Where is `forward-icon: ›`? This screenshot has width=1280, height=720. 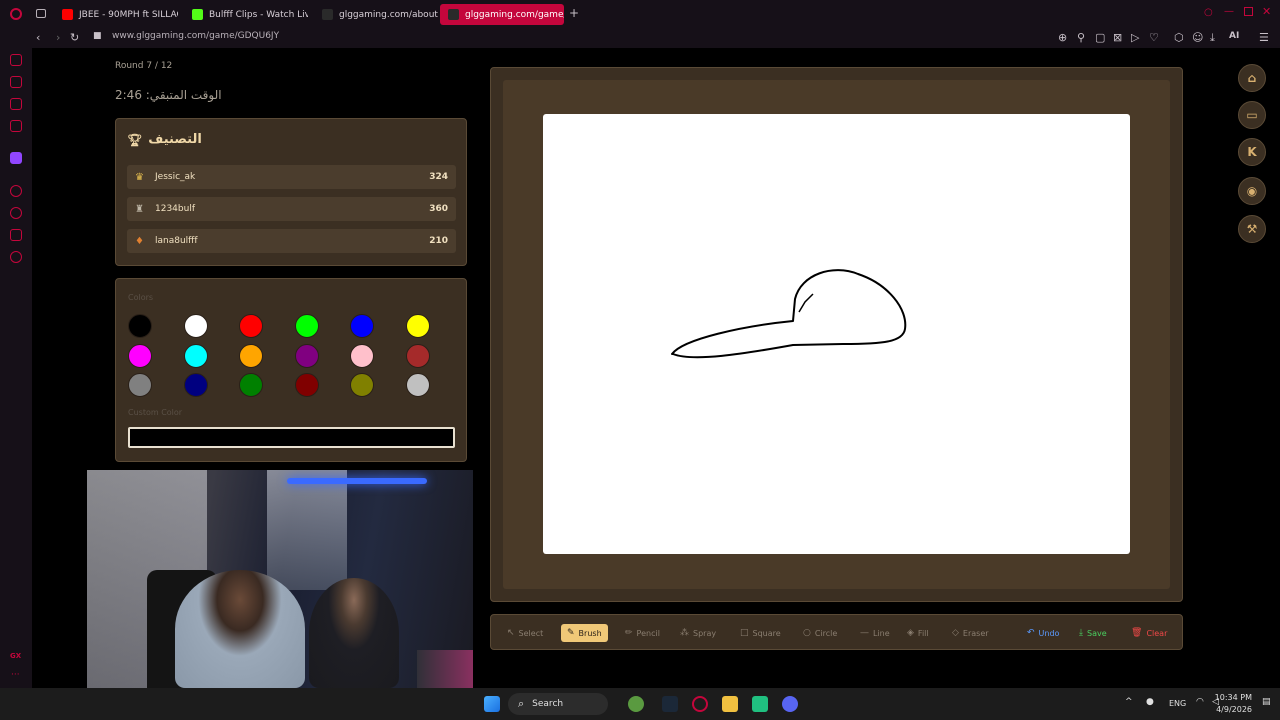
forward-icon: › is located at coordinates (58, 37).